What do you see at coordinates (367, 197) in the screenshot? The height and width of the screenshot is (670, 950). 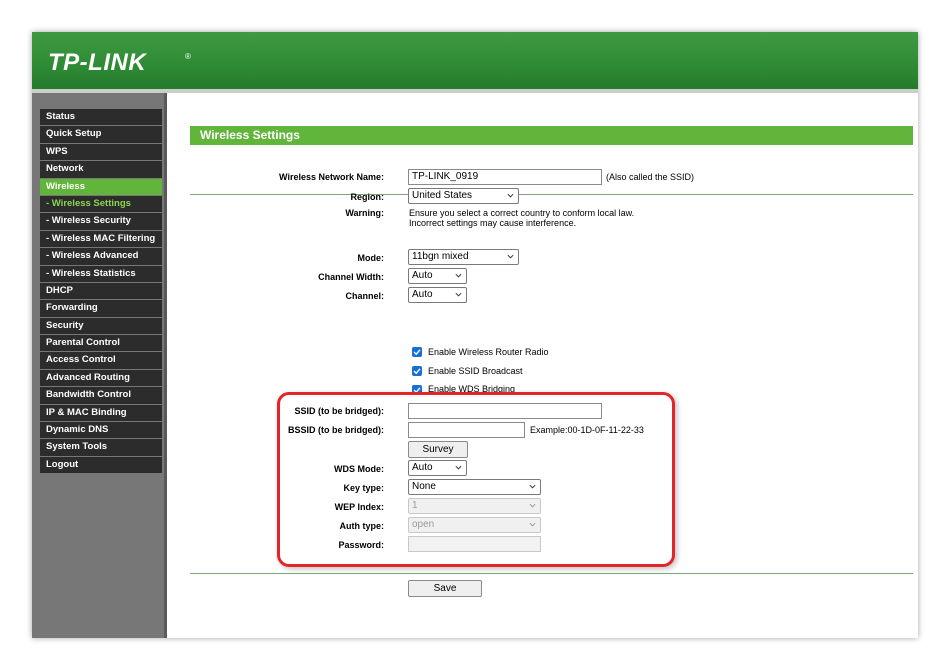 I see `region-label: Region:` at bounding box center [367, 197].